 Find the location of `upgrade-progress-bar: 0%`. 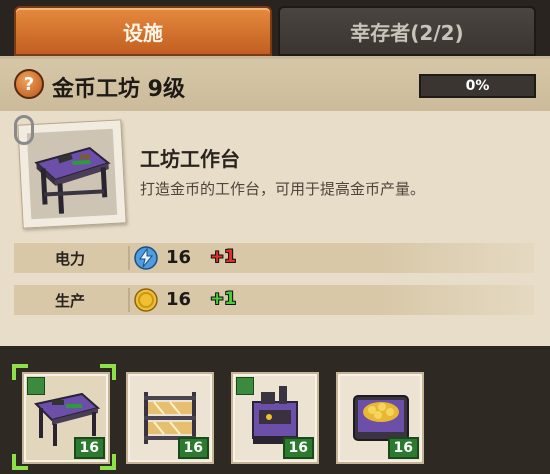

upgrade-progress-bar: 0% is located at coordinates (477, 86).